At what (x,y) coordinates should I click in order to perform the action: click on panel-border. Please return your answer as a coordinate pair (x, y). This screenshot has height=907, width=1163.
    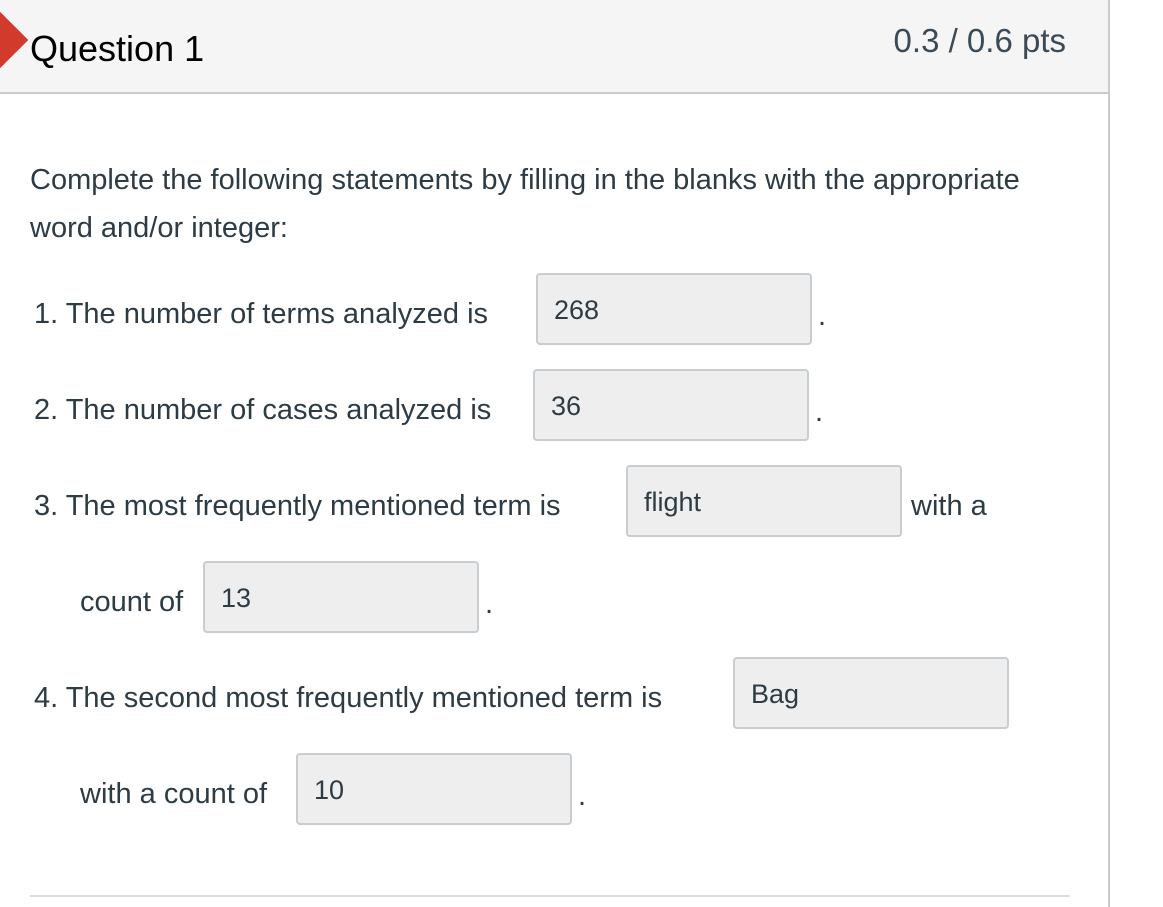
    Looking at the image, I should click on (1109, 453).